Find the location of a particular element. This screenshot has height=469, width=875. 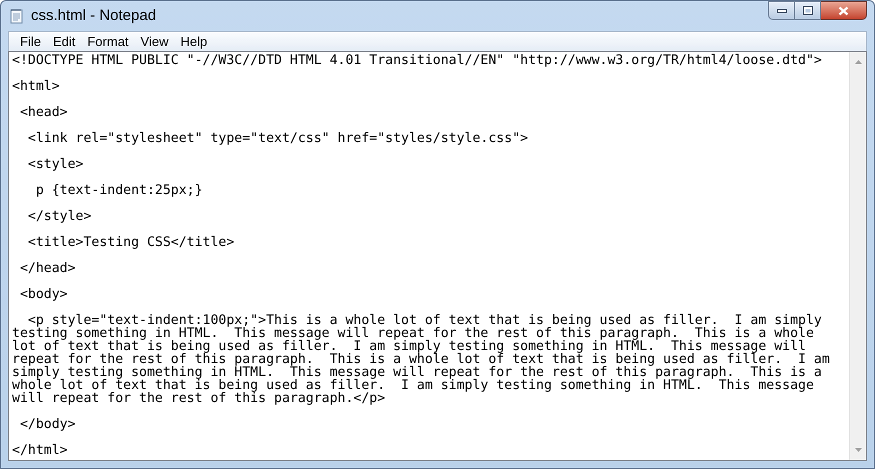

code-line: </html> is located at coordinates (40, 450).